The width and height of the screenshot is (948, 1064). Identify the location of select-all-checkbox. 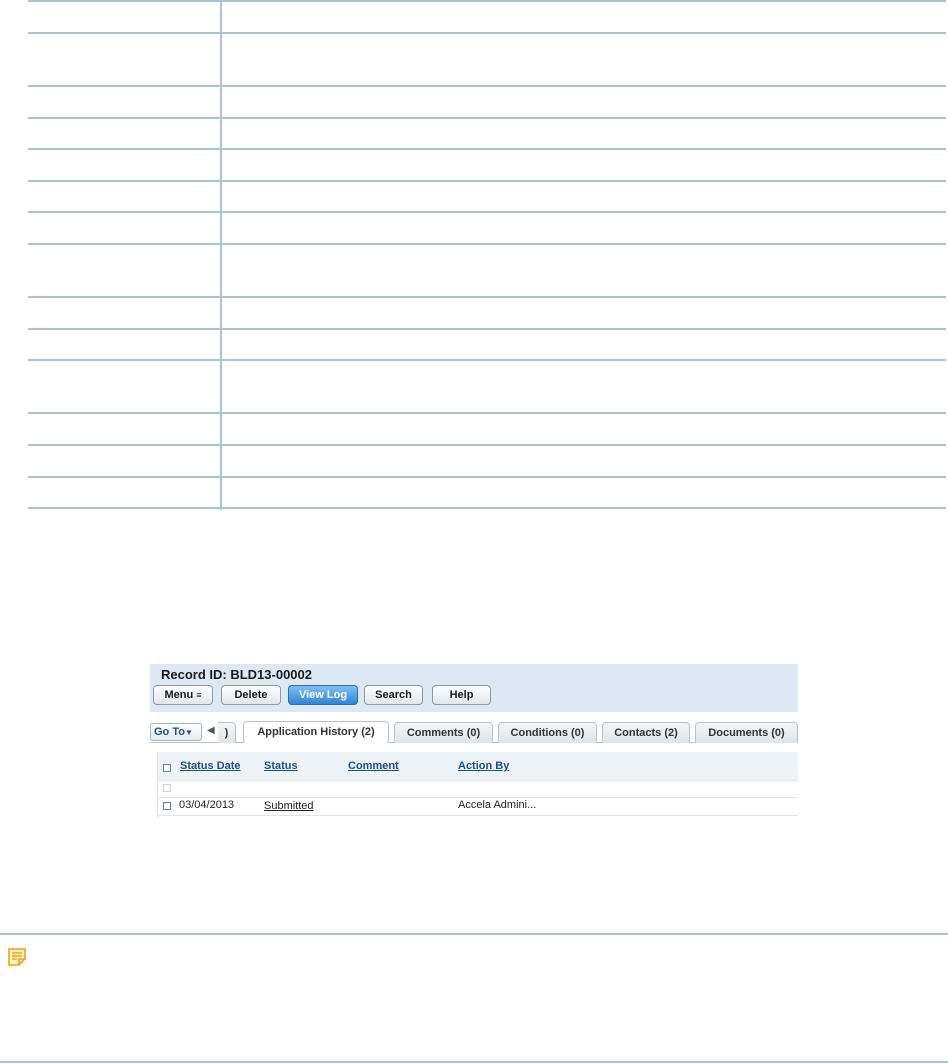
(167, 768).